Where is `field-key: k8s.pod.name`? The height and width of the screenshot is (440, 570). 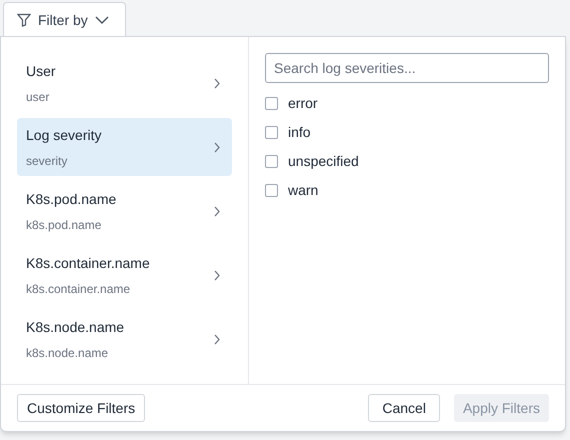 field-key: k8s.pod.name is located at coordinates (71, 225).